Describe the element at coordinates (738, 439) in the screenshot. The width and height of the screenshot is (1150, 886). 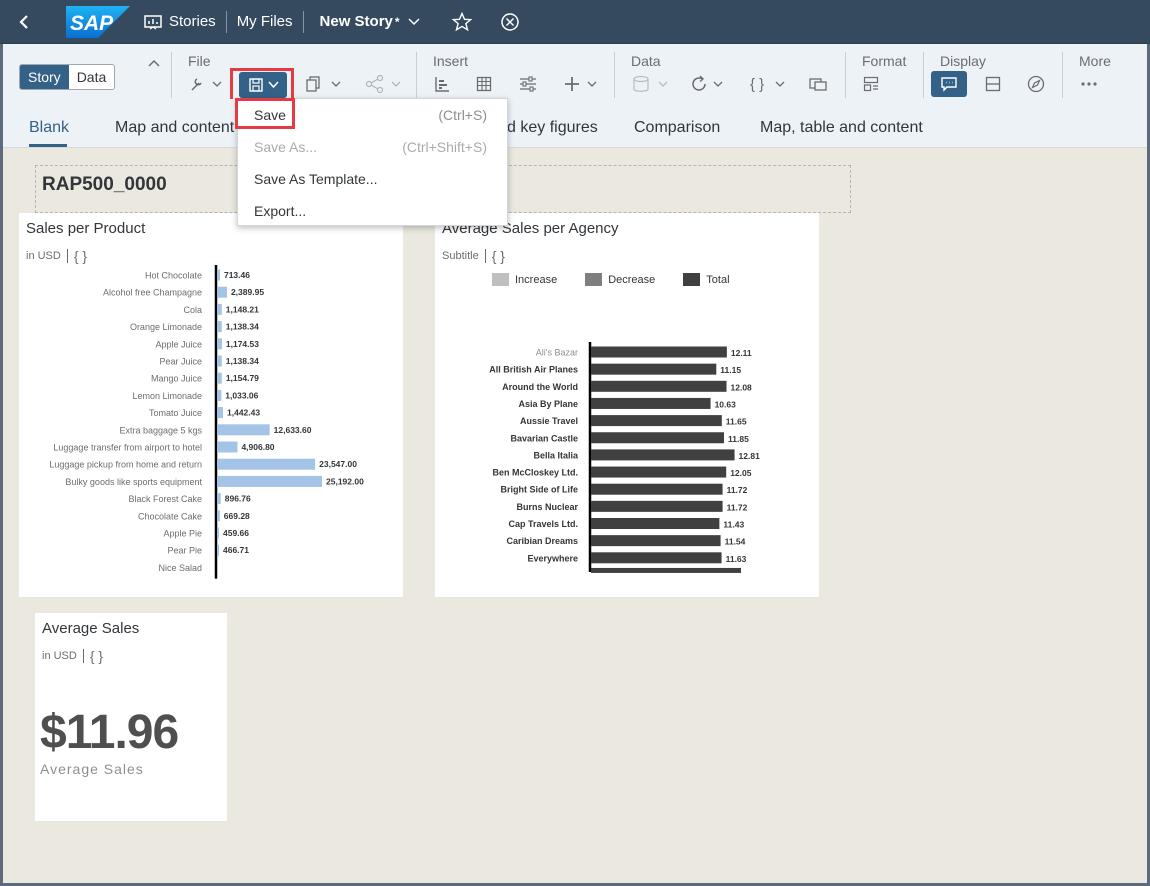
I see `data-label: 11.85` at that location.